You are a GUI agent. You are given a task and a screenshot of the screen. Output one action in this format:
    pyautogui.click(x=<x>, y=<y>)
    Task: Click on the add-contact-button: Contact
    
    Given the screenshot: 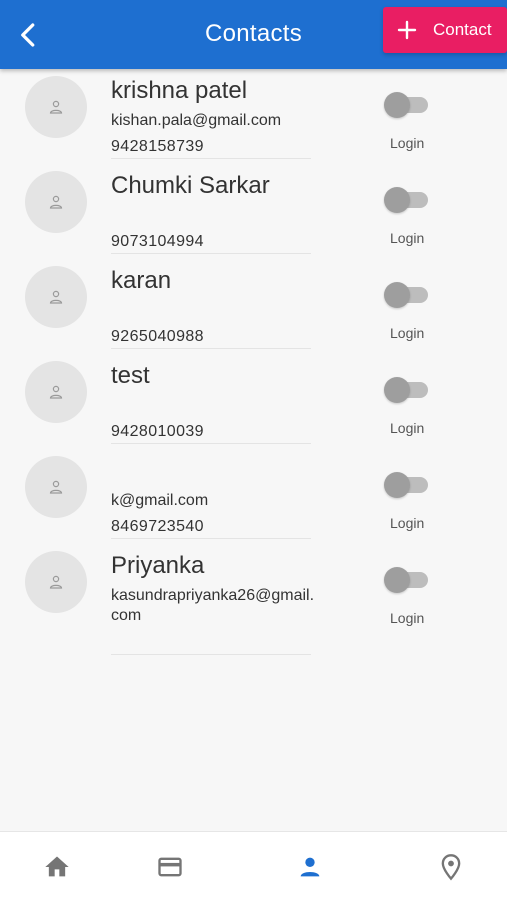 What is the action you would take?
    pyautogui.click(x=445, y=30)
    